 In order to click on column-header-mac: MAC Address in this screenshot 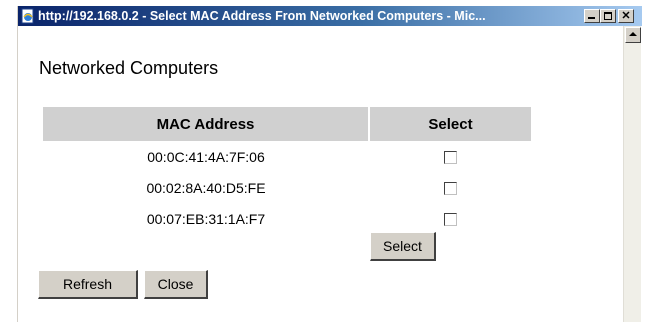, I will do `click(206, 124)`.